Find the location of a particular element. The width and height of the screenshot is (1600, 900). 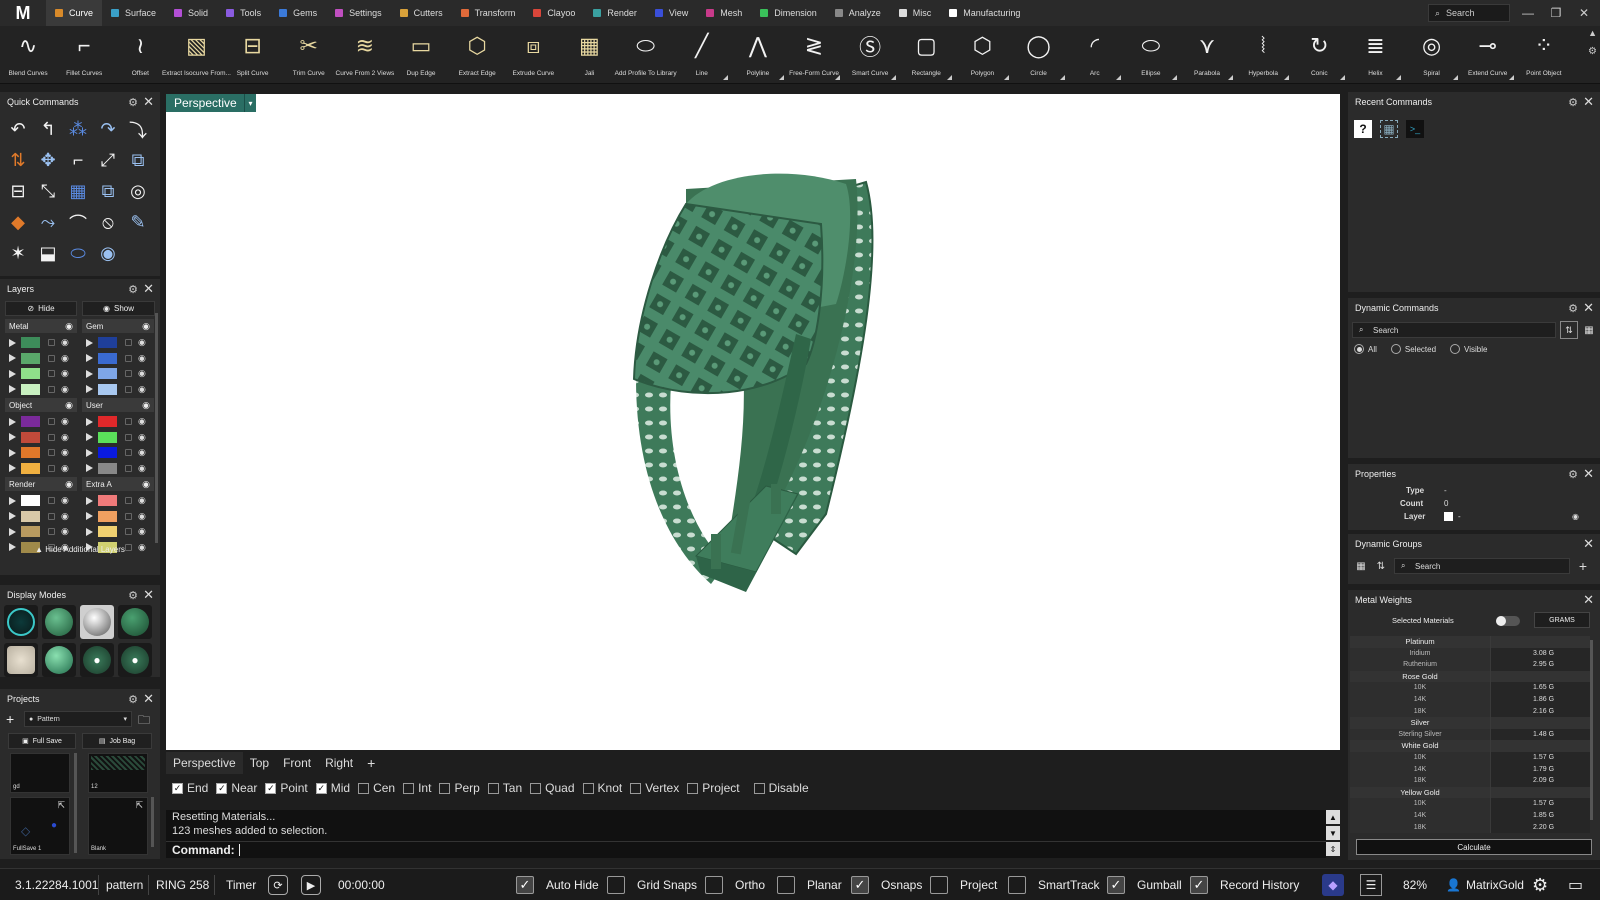

bend-icon: ⌒ is located at coordinates (78, 222).